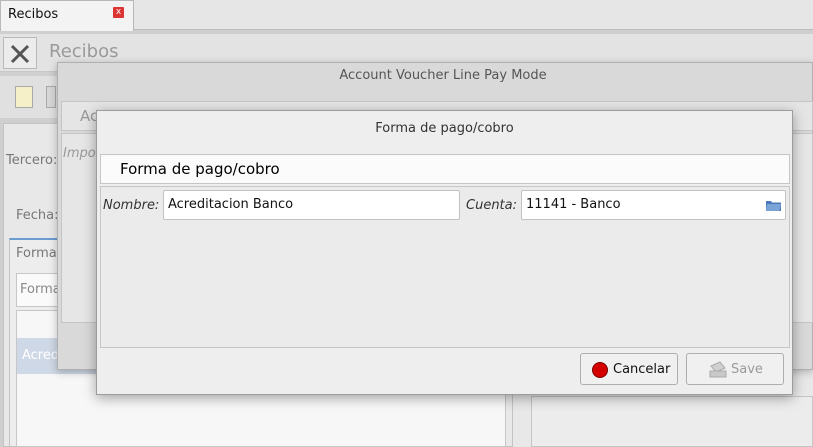  What do you see at coordinates (443, 75) in the screenshot?
I see `pay-mode-dialog-title: Account Voucher Line Pay Mode` at bounding box center [443, 75].